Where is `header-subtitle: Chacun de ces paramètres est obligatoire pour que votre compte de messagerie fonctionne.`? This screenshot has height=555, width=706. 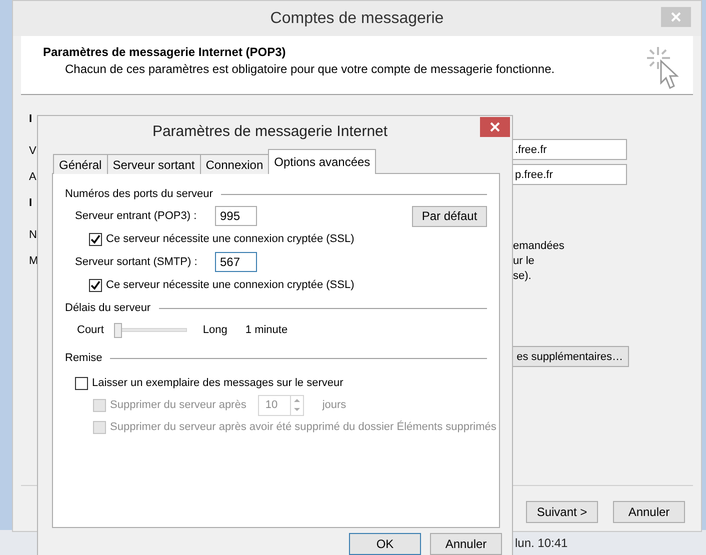
header-subtitle: Chacun de ces paramètres est obligatoire pour que votre compte de messagerie fonctionne. is located at coordinates (309, 69).